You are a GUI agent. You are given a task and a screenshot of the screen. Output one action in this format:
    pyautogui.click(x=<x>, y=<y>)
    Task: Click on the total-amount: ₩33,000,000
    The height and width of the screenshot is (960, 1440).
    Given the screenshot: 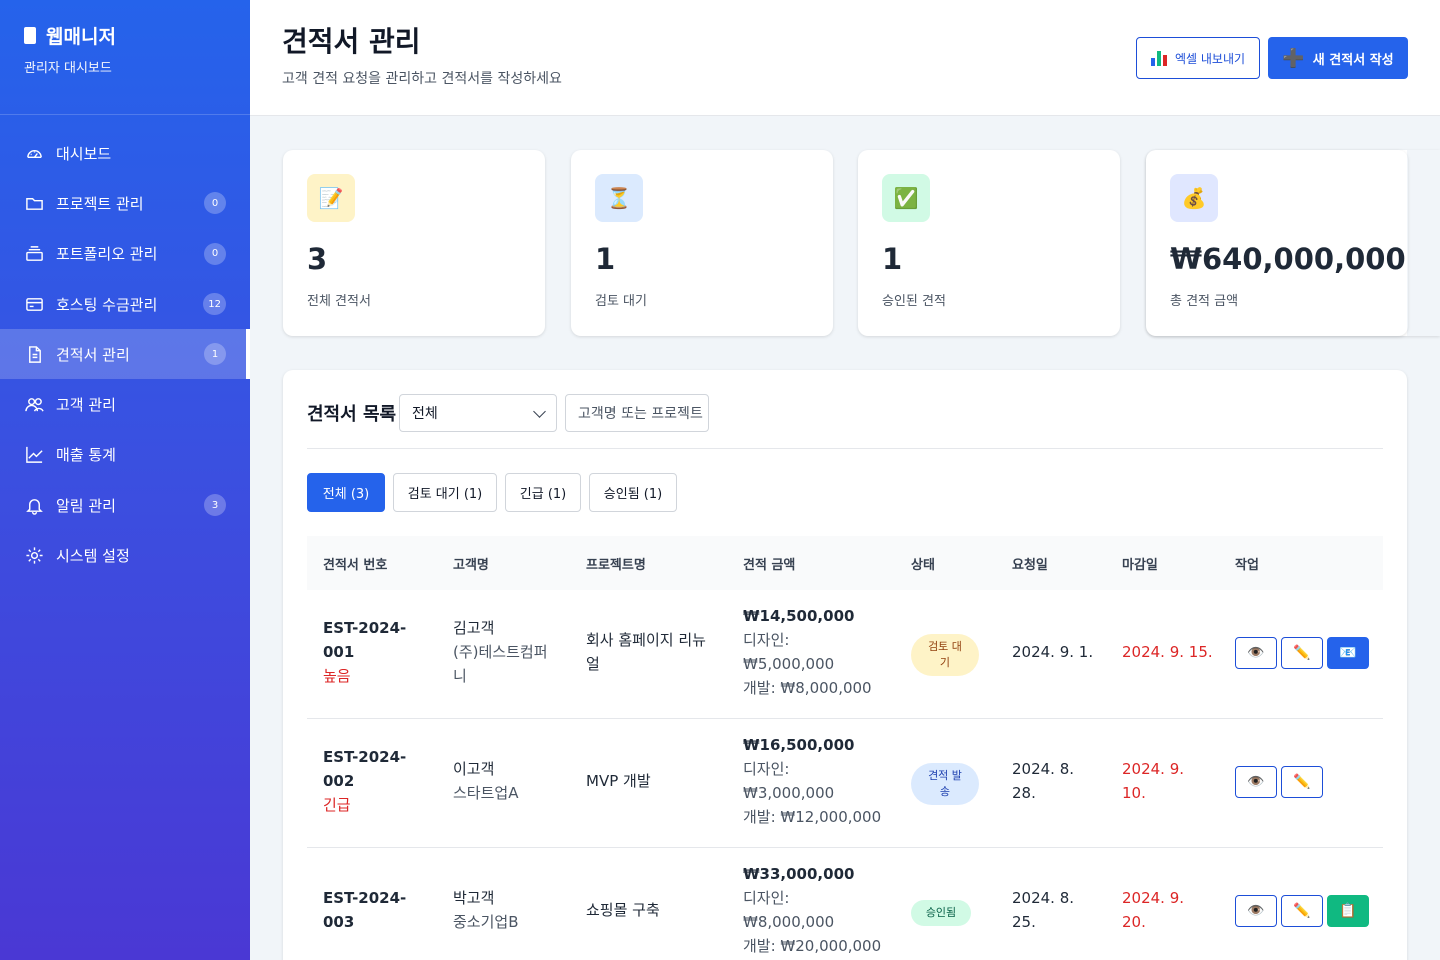 What is the action you would take?
    pyautogui.click(x=799, y=874)
    